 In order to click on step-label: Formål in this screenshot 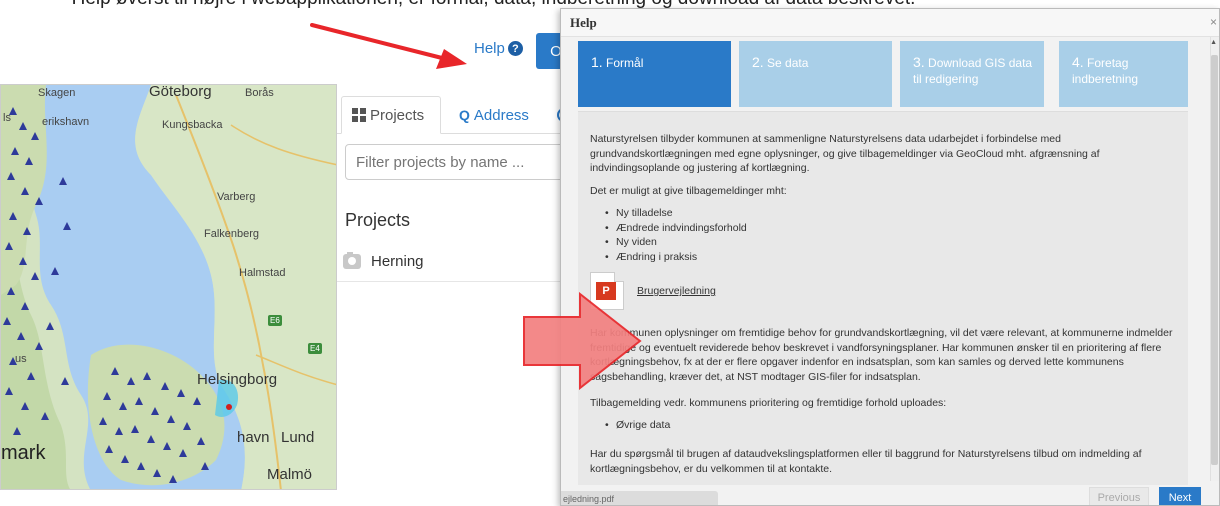, I will do `click(625, 63)`.